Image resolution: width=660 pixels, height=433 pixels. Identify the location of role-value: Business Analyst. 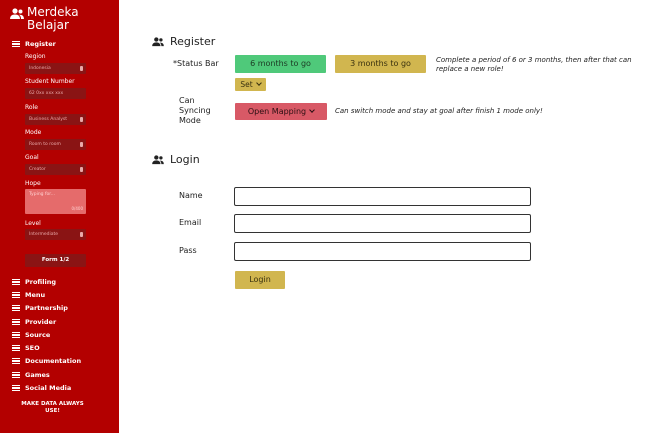
(48, 119).